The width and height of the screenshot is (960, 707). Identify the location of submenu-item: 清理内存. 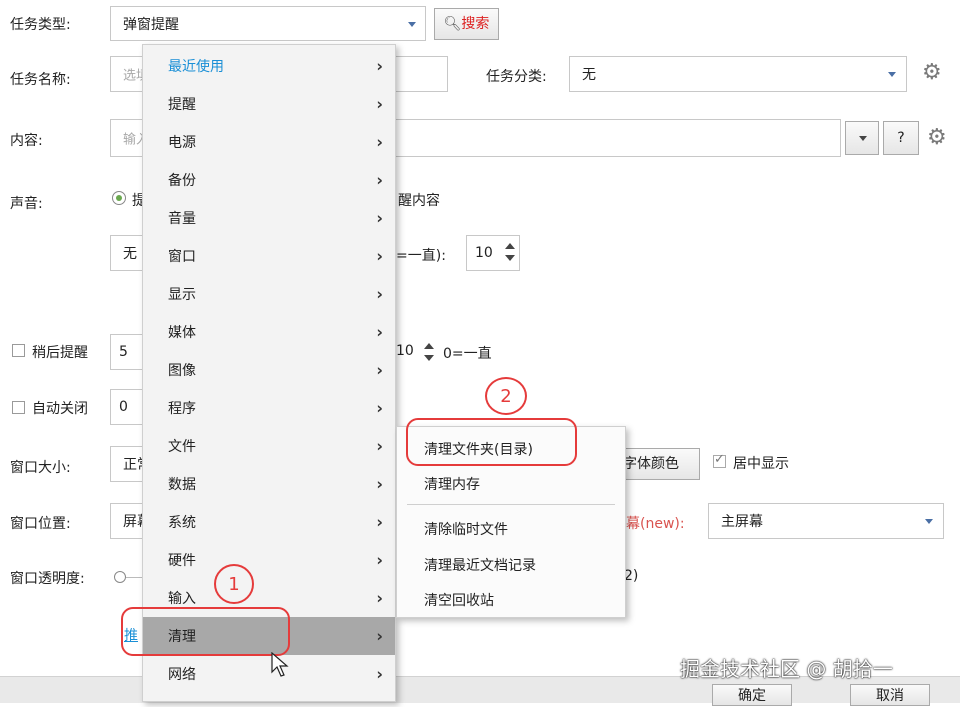
(511, 484).